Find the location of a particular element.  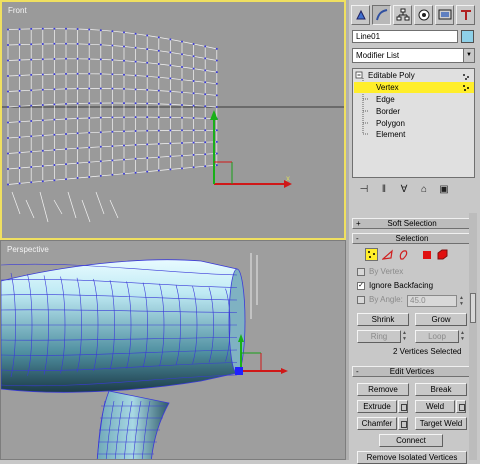

rollout-title: Selection is located at coordinates (412, 238).